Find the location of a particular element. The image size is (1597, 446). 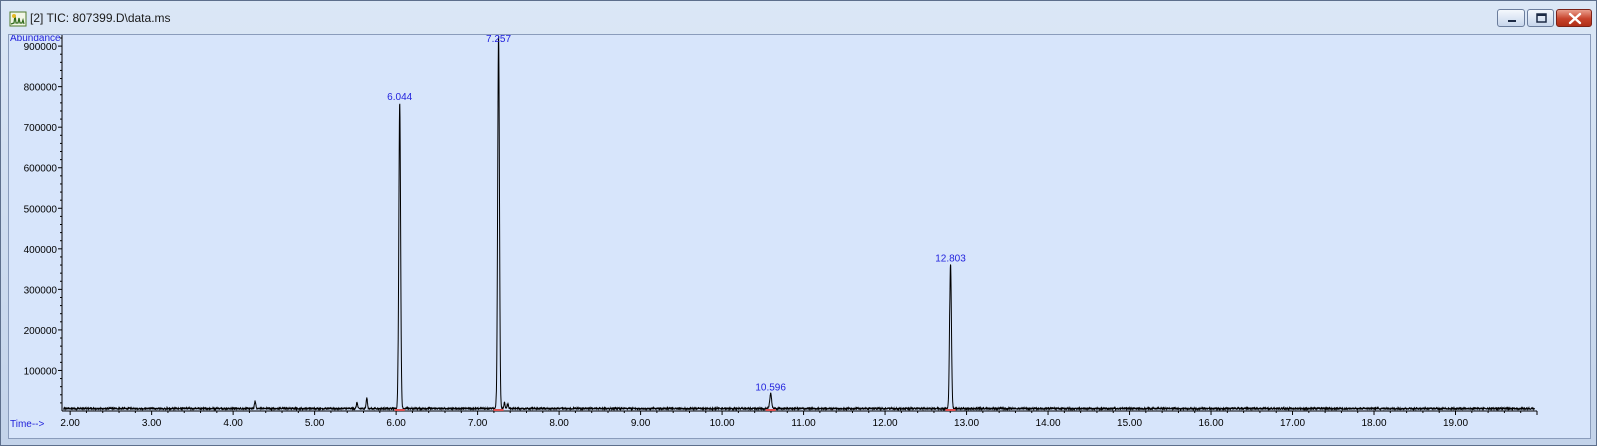

x-tick-label: 13.00 is located at coordinates (966, 423).